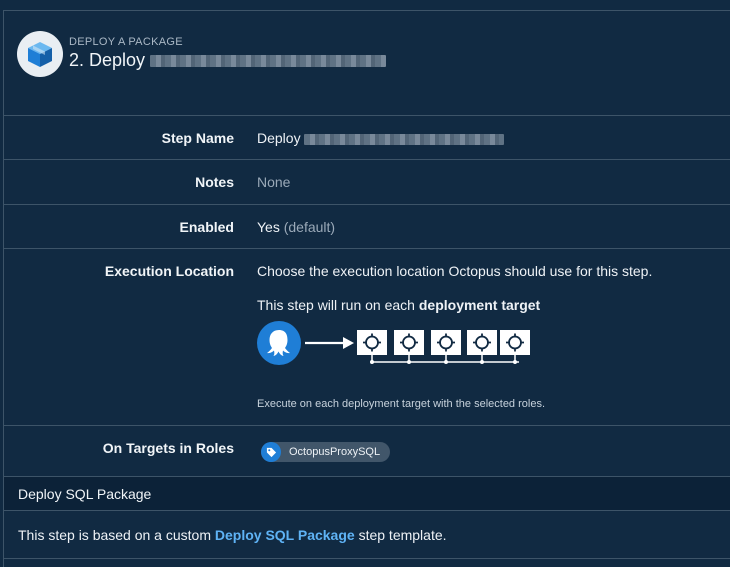 The image size is (730, 567). Describe the element at coordinates (367, 558) in the screenshot. I see `divider` at that location.